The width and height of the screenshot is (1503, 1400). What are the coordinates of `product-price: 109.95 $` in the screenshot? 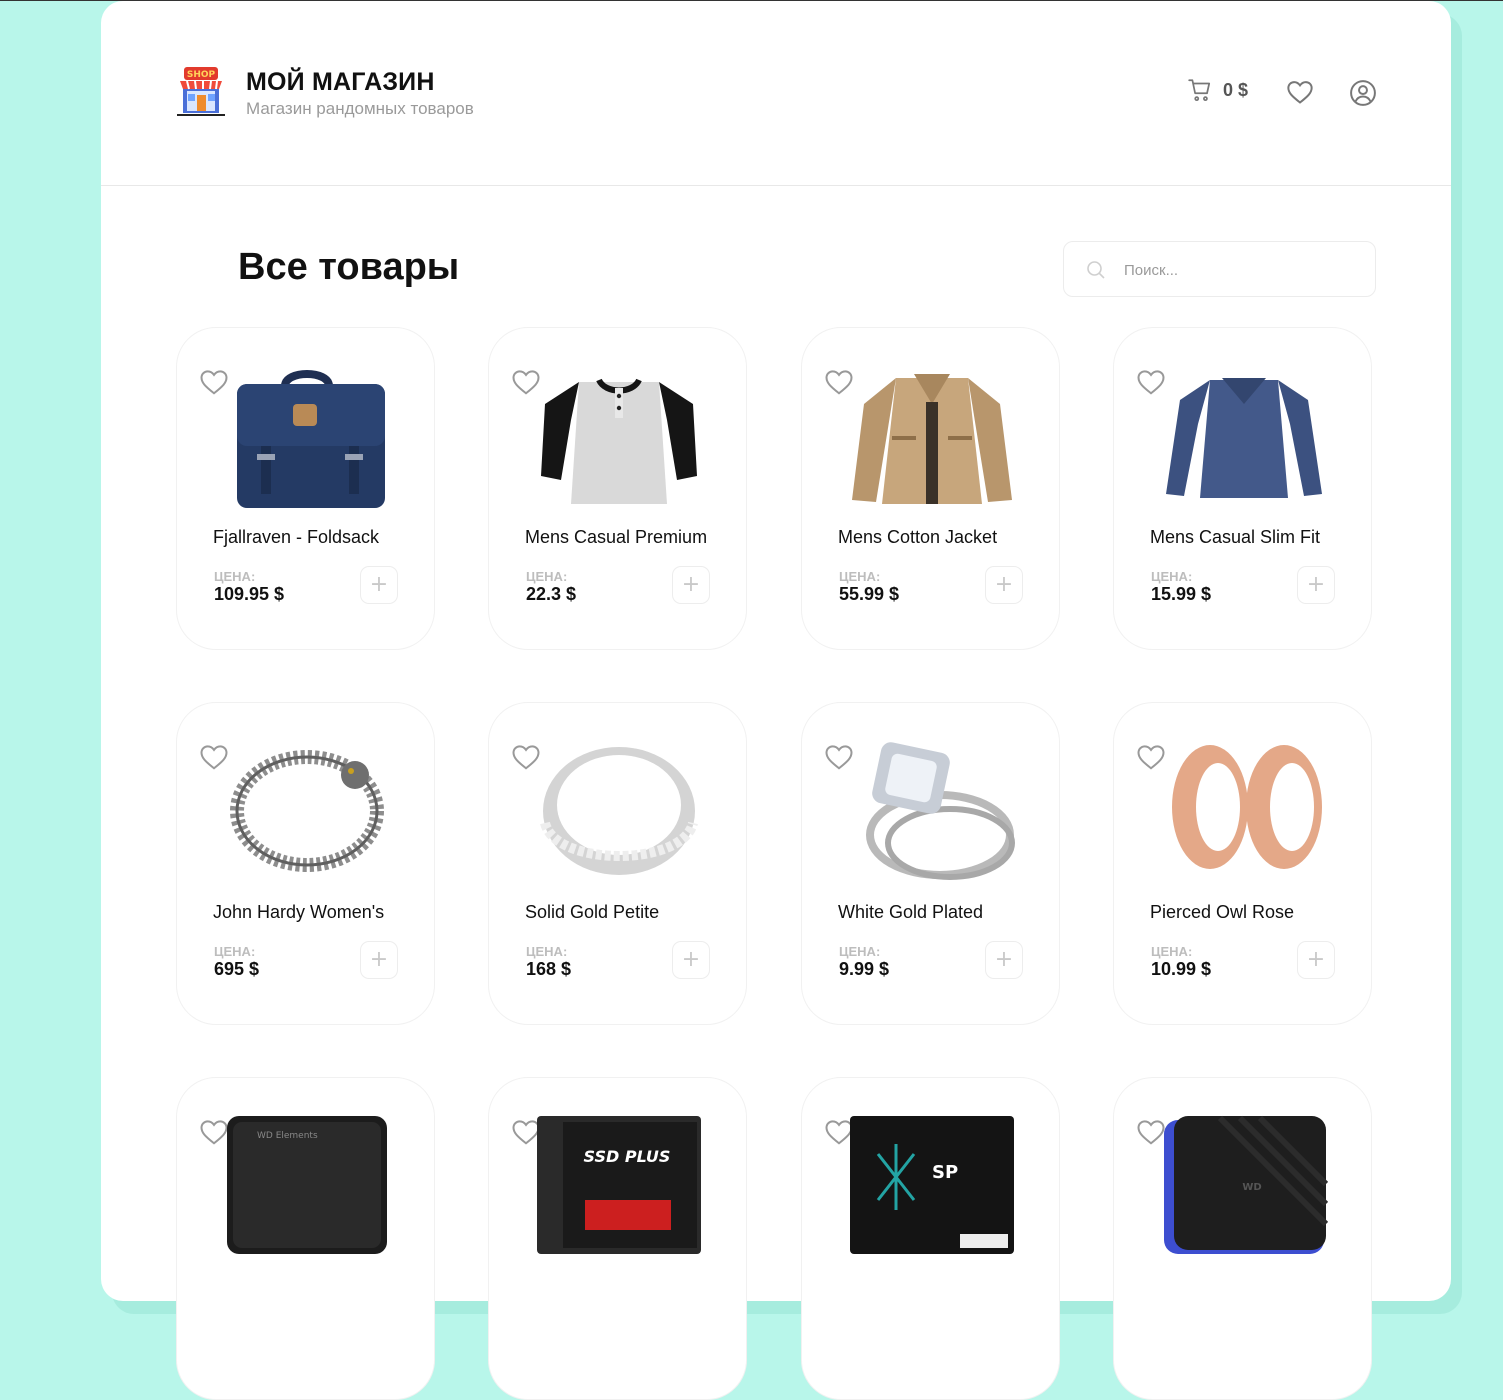 It's located at (249, 594).